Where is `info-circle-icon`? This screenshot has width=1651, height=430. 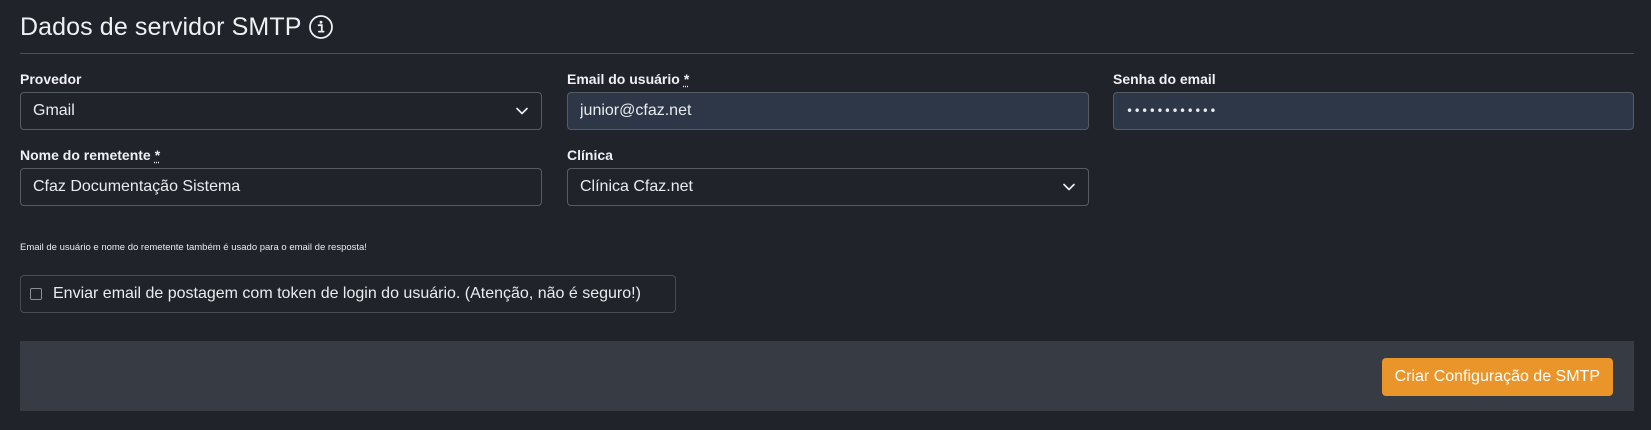 info-circle-icon is located at coordinates (321, 27).